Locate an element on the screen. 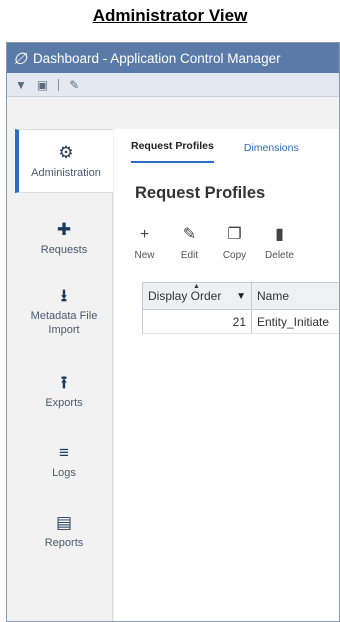 The width and height of the screenshot is (340, 622). sidebar-item-label: Logs is located at coordinates (64, 472).